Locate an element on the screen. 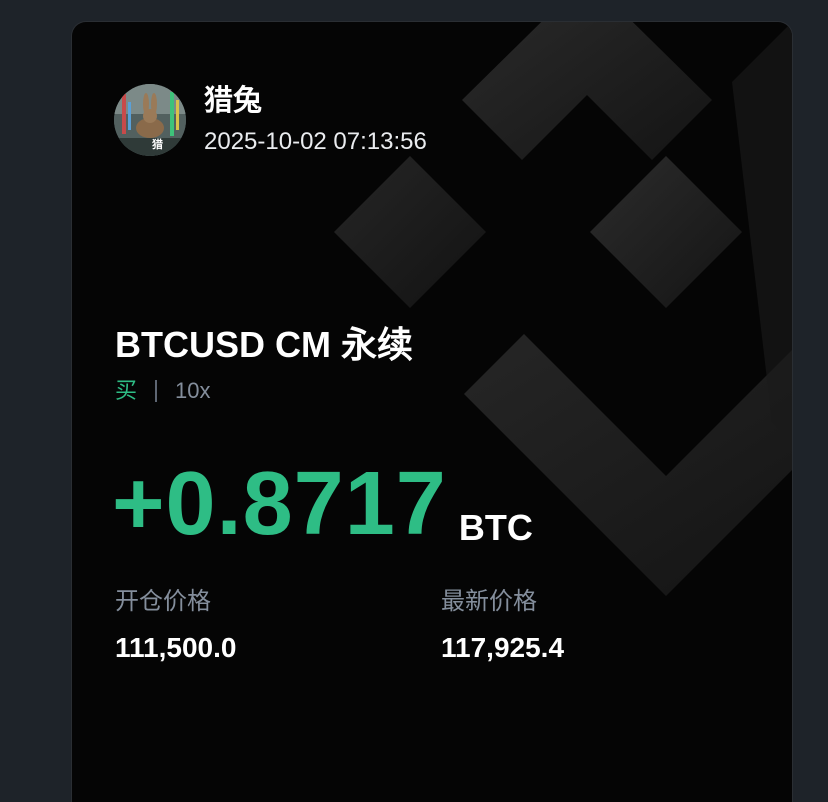 This screenshot has width=828, height=802. pnl-value: +0.8717 is located at coordinates (279, 504).